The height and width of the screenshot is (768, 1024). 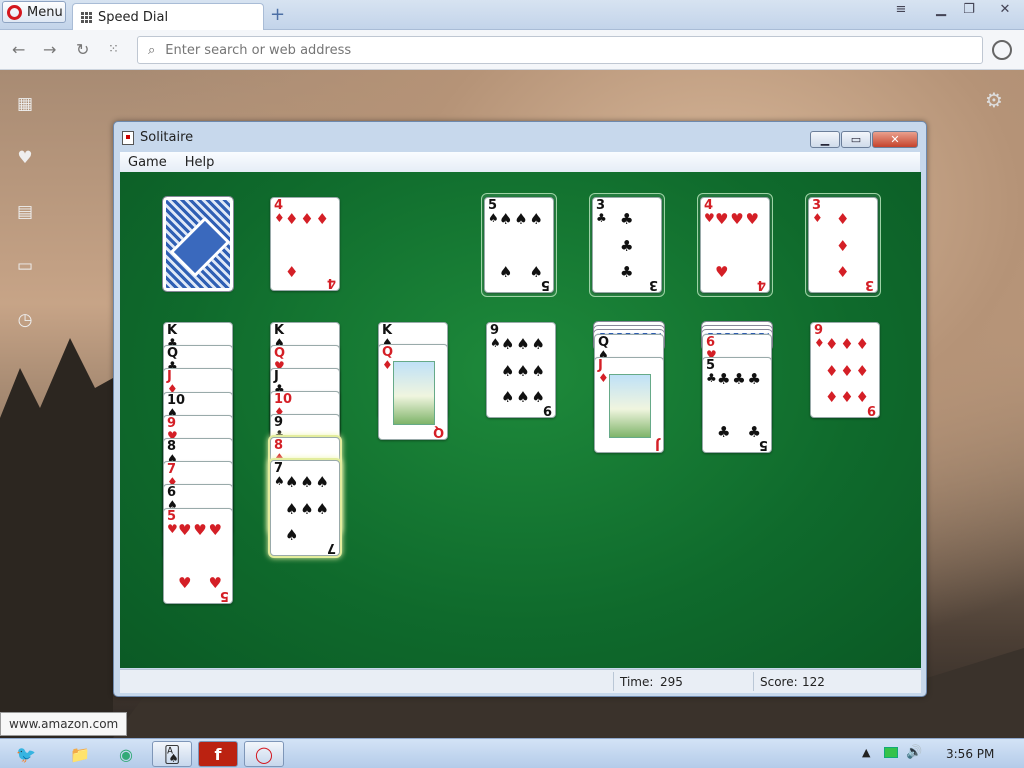 What do you see at coordinates (277, 14) in the screenshot?
I see `new-tab-icon: +` at bounding box center [277, 14].